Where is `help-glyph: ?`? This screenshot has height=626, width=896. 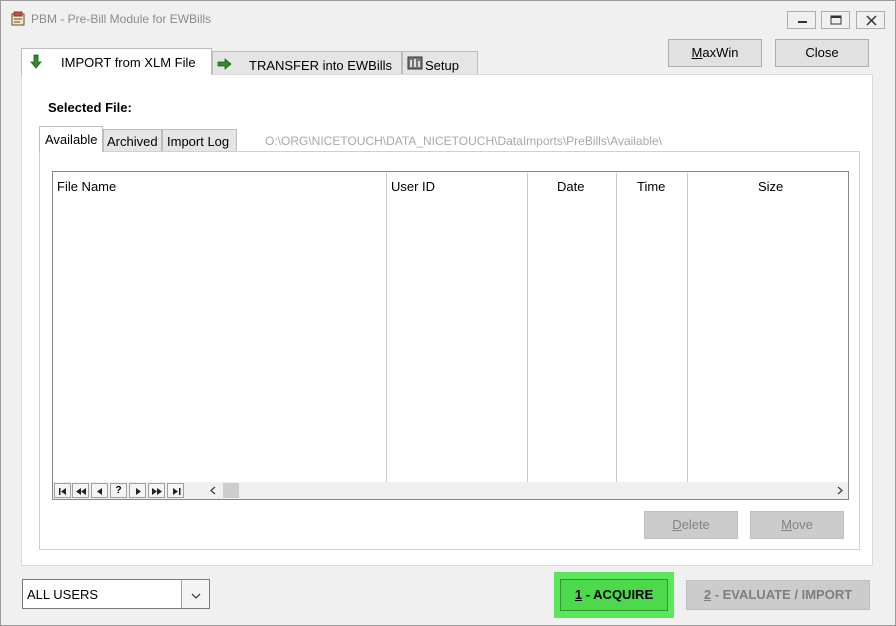 help-glyph: ? is located at coordinates (118, 490).